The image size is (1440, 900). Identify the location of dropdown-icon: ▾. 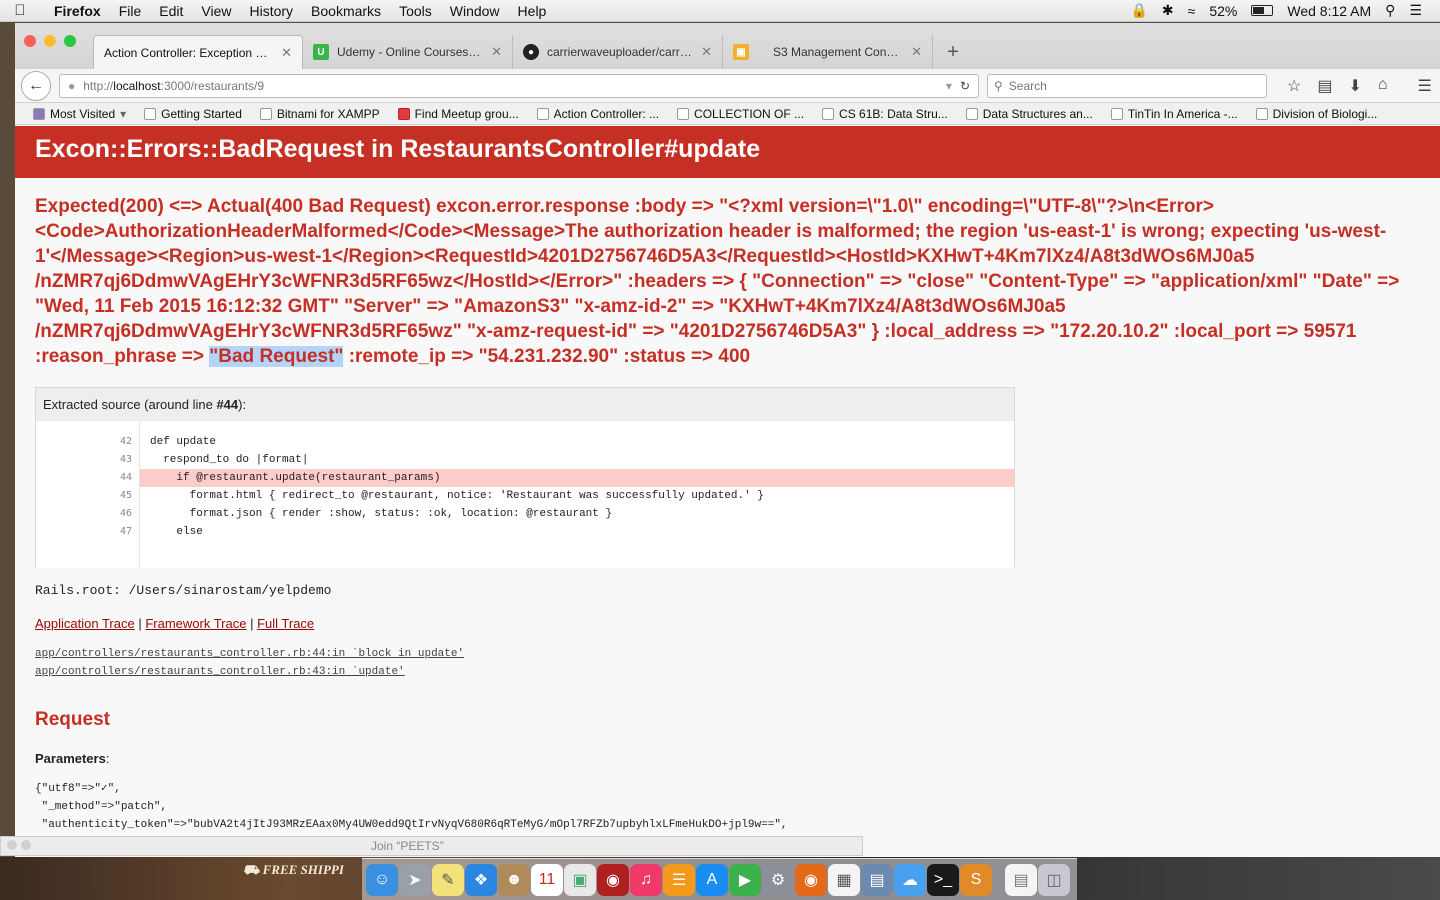
(949, 86).